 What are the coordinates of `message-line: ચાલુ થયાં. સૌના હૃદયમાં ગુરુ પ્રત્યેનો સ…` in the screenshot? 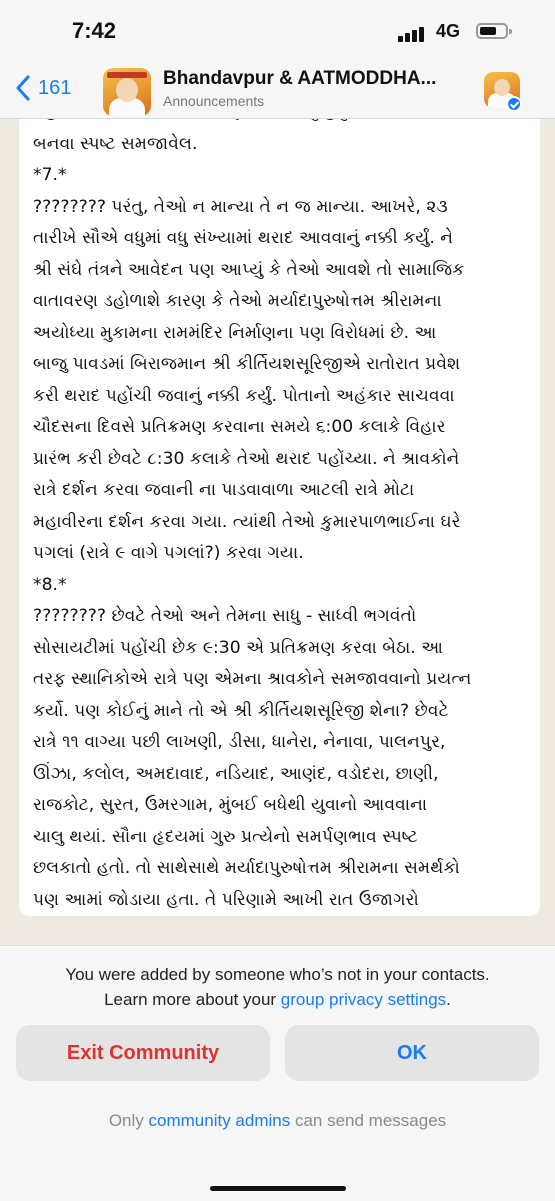 It's located at (225, 836).